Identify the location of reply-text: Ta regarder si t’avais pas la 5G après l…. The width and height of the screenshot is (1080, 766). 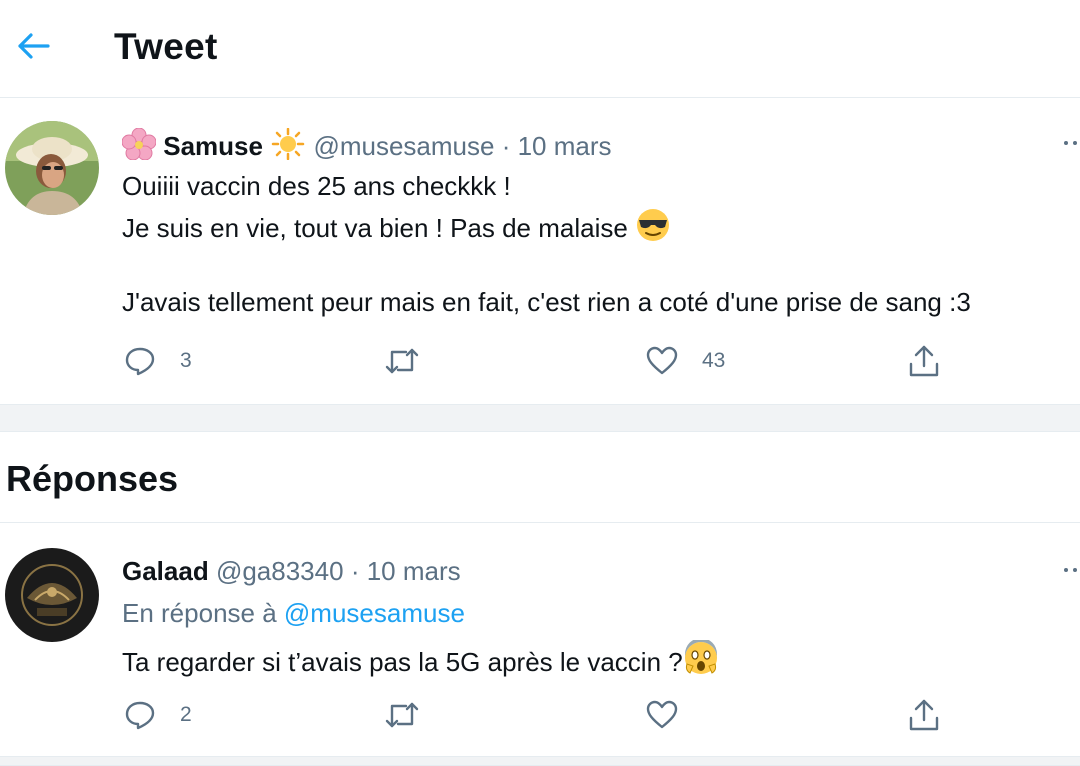
(420, 660).